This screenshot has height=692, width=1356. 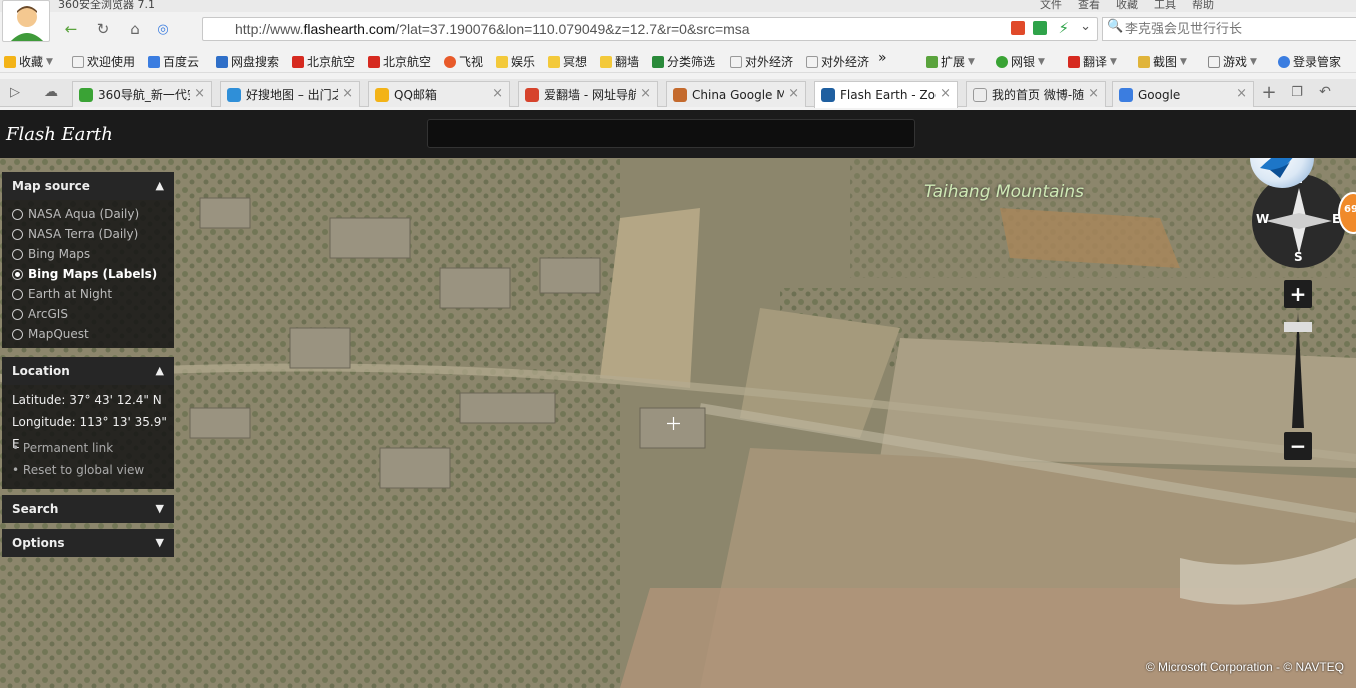 I want to click on compass-west: W, so click(x=1262, y=219).